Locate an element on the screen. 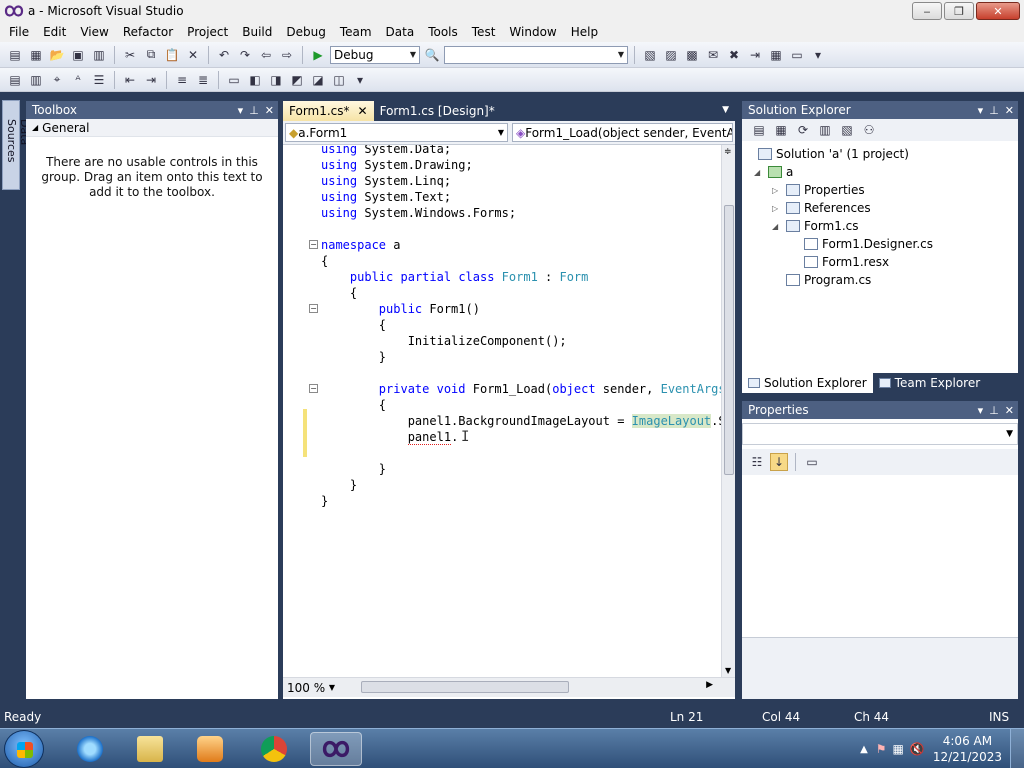 Image resolution: width=1024 pixels, height=768 pixels. toolbox-icon: ✉ is located at coordinates (713, 55).